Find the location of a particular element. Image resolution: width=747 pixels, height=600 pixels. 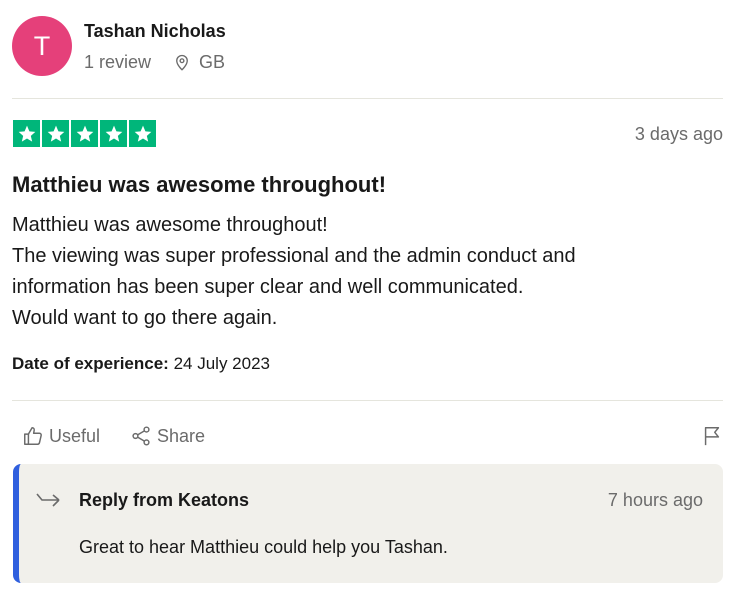

location-pin-icon is located at coordinates (182, 62).